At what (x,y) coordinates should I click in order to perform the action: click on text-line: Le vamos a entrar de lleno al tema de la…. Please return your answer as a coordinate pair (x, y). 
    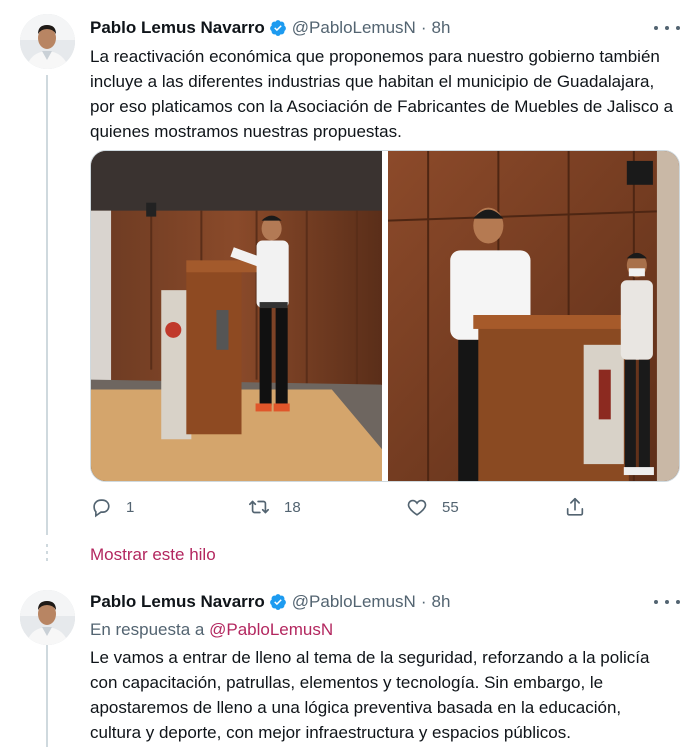
    Looking at the image, I should click on (370, 657).